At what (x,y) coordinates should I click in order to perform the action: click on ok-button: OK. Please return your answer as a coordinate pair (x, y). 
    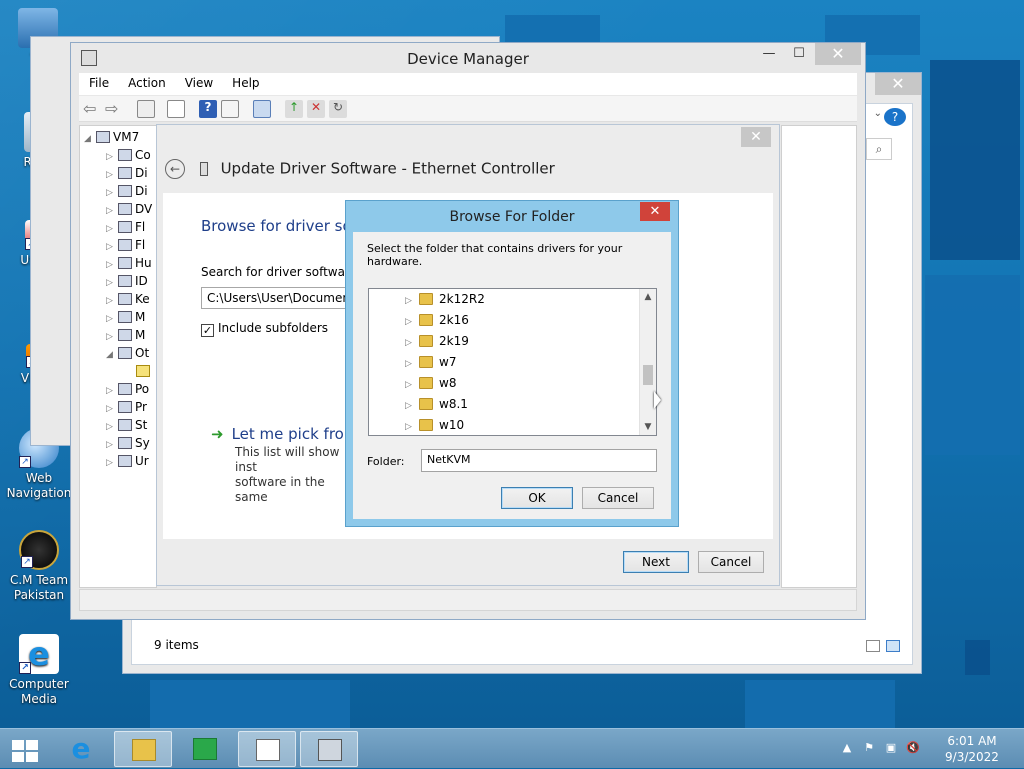
    Looking at the image, I should click on (537, 498).